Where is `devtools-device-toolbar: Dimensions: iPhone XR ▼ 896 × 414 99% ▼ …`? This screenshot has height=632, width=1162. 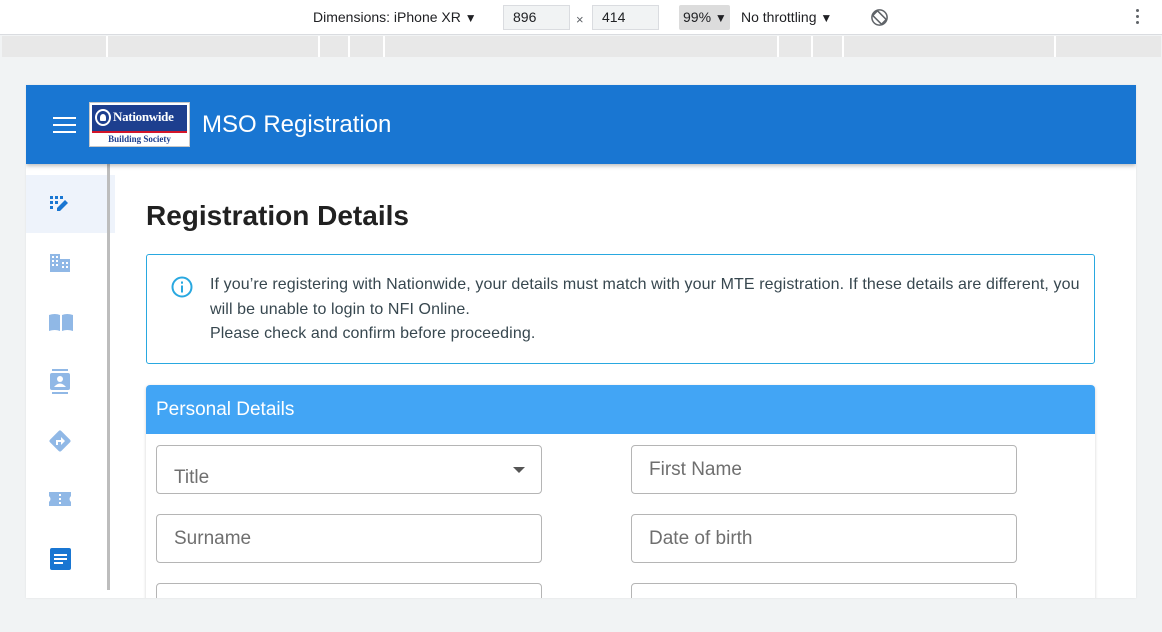 devtools-device-toolbar: Dimensions: iPhone XR ▼ 896 × 414 99% ▼ … is located at coordinates (581, 17).